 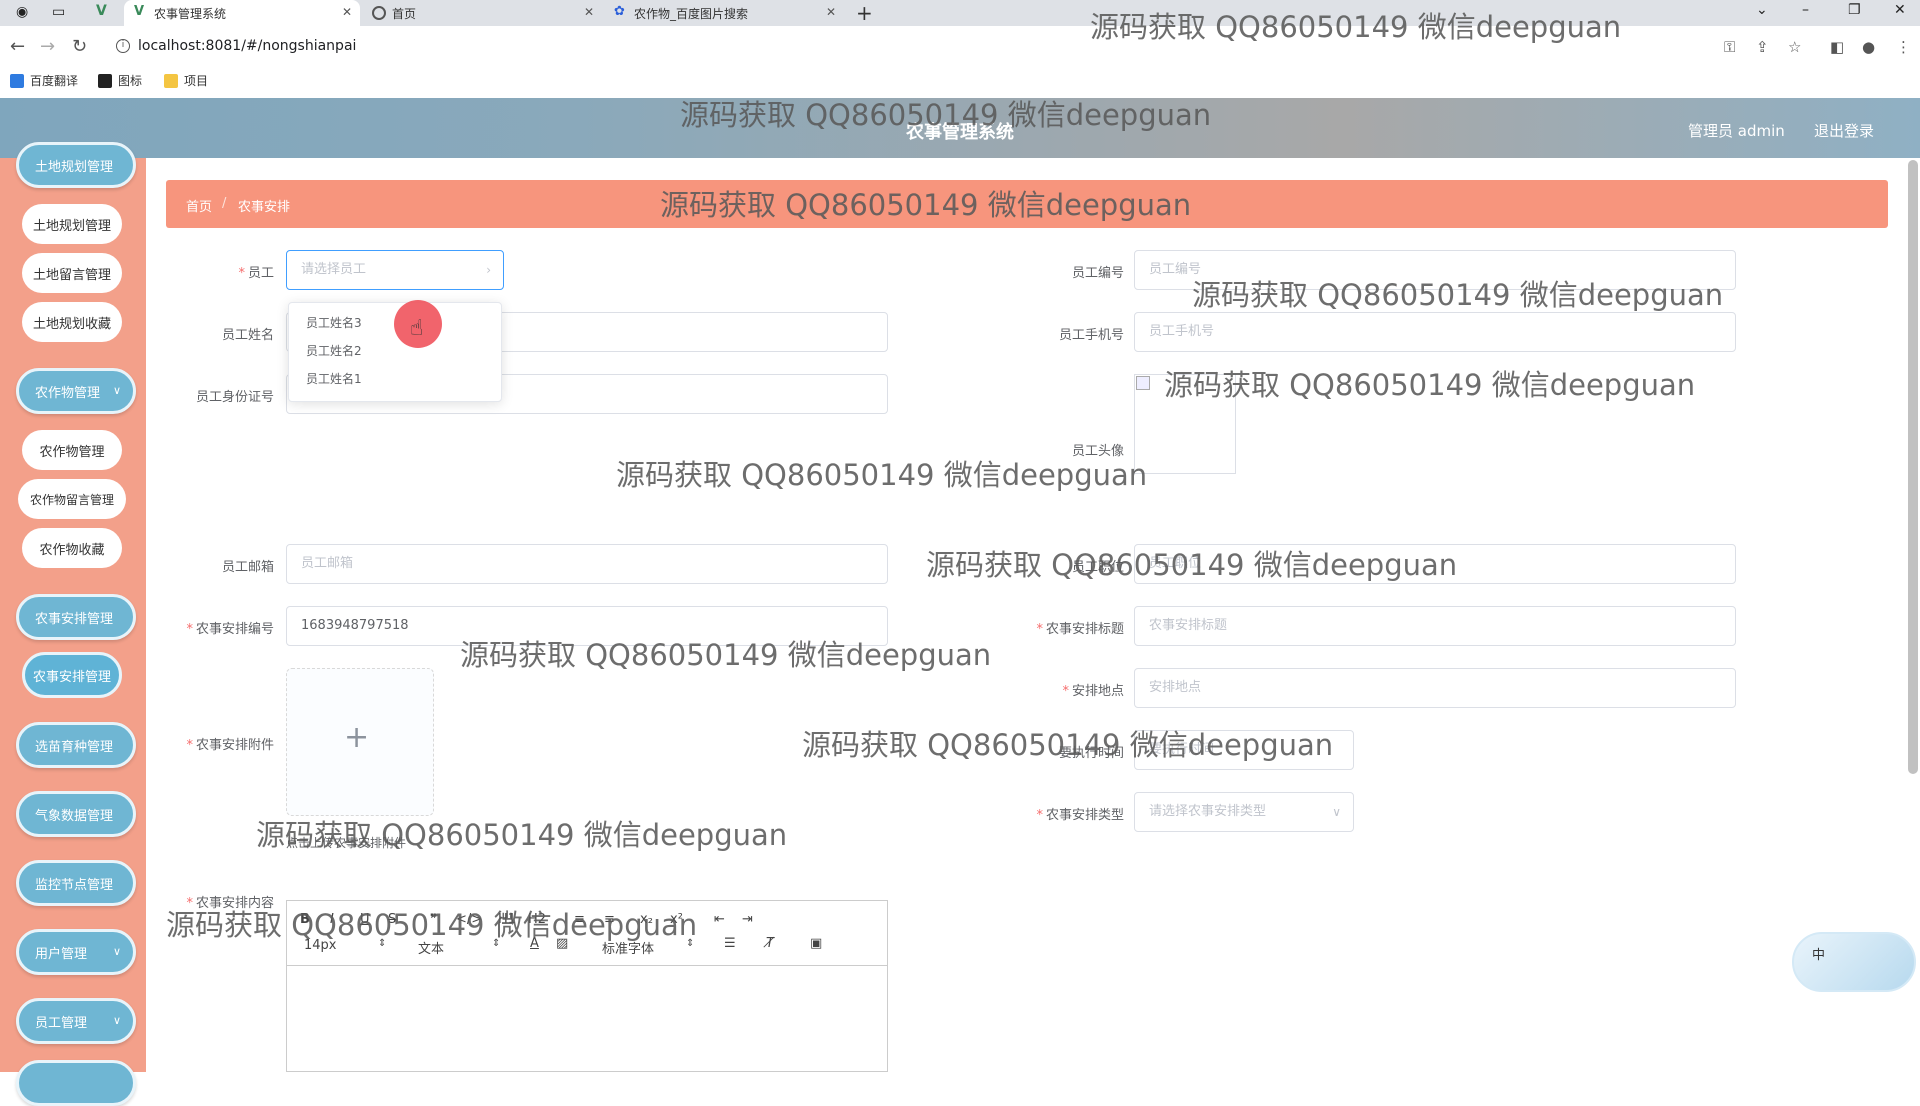 I want to click on sidepanel-icon: ◧, so click(x=1837, y=47).